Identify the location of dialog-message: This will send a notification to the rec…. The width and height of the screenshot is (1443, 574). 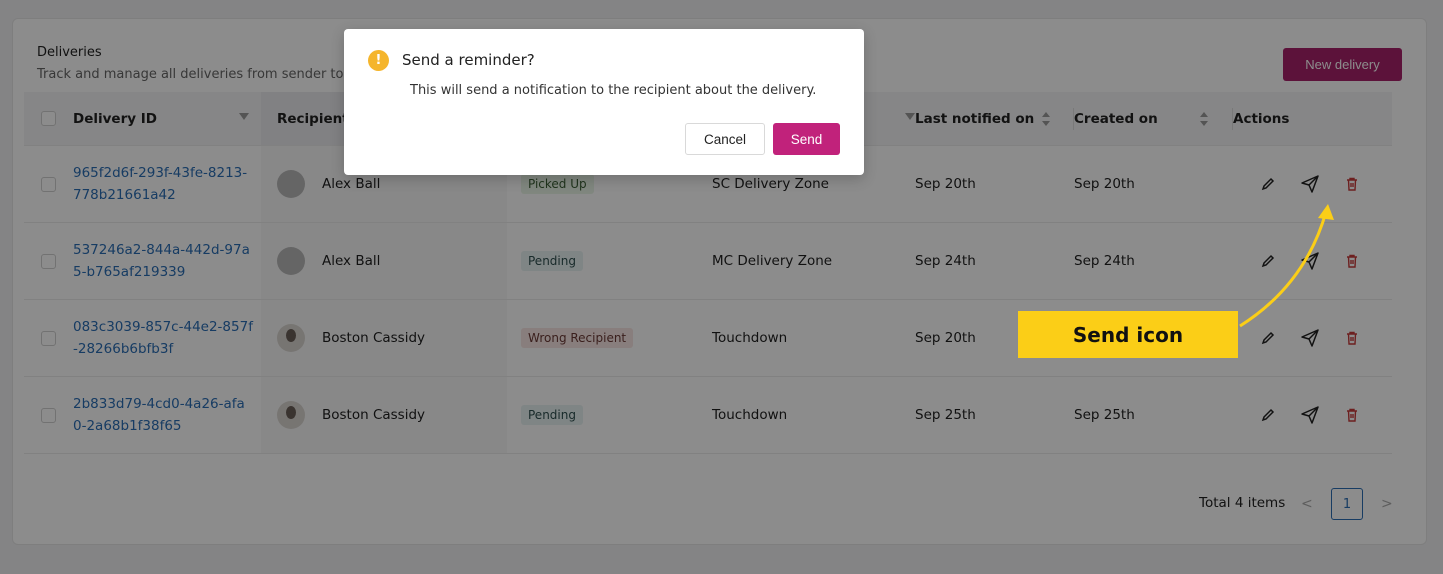
(613, 90).